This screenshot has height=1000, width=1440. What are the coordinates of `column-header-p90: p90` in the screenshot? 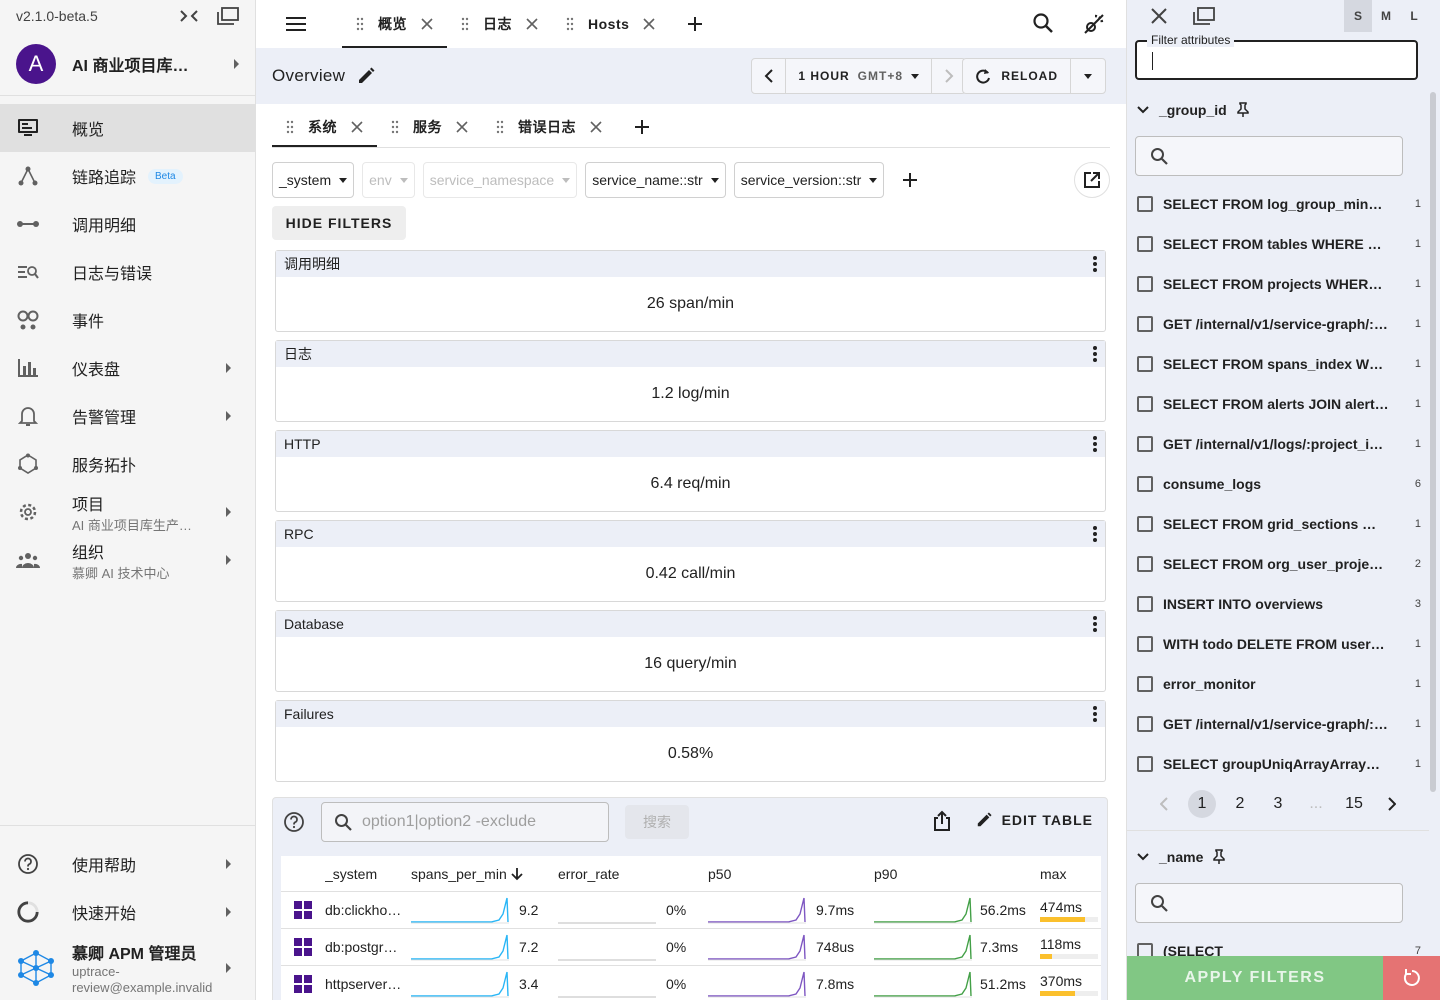 It's located at (957, 874).